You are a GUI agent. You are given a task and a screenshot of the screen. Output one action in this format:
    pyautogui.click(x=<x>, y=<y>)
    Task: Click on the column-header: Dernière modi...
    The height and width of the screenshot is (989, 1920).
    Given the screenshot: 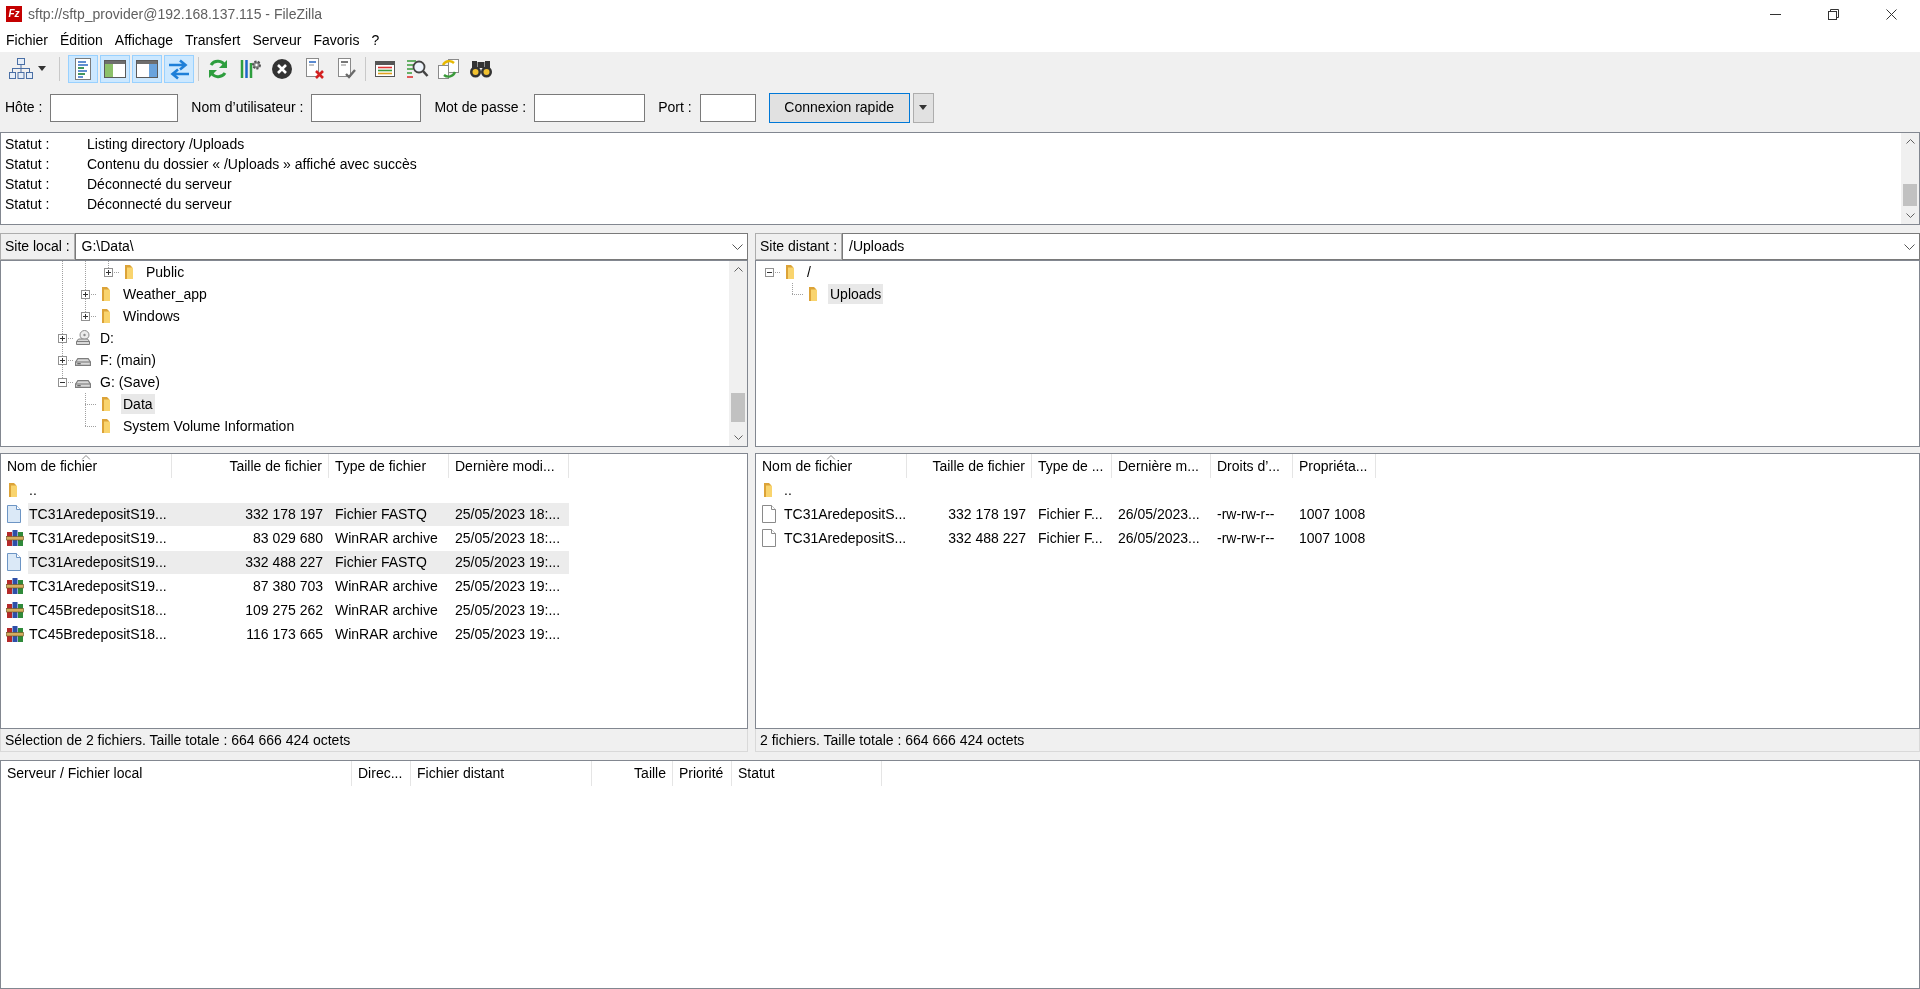 What is the action you would take?
    pyautogui.click(x=509, y=466)
    